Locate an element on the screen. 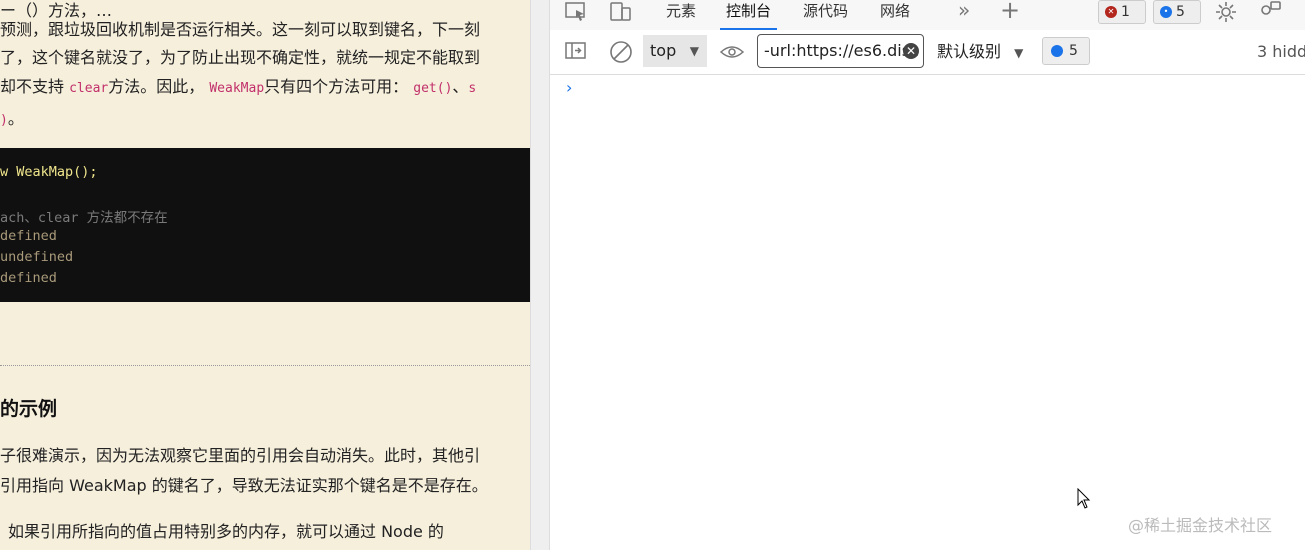 The width and height of the screenshot is (1305, 550). mouse-cursor-icon is located at coordinates (1084, 500).